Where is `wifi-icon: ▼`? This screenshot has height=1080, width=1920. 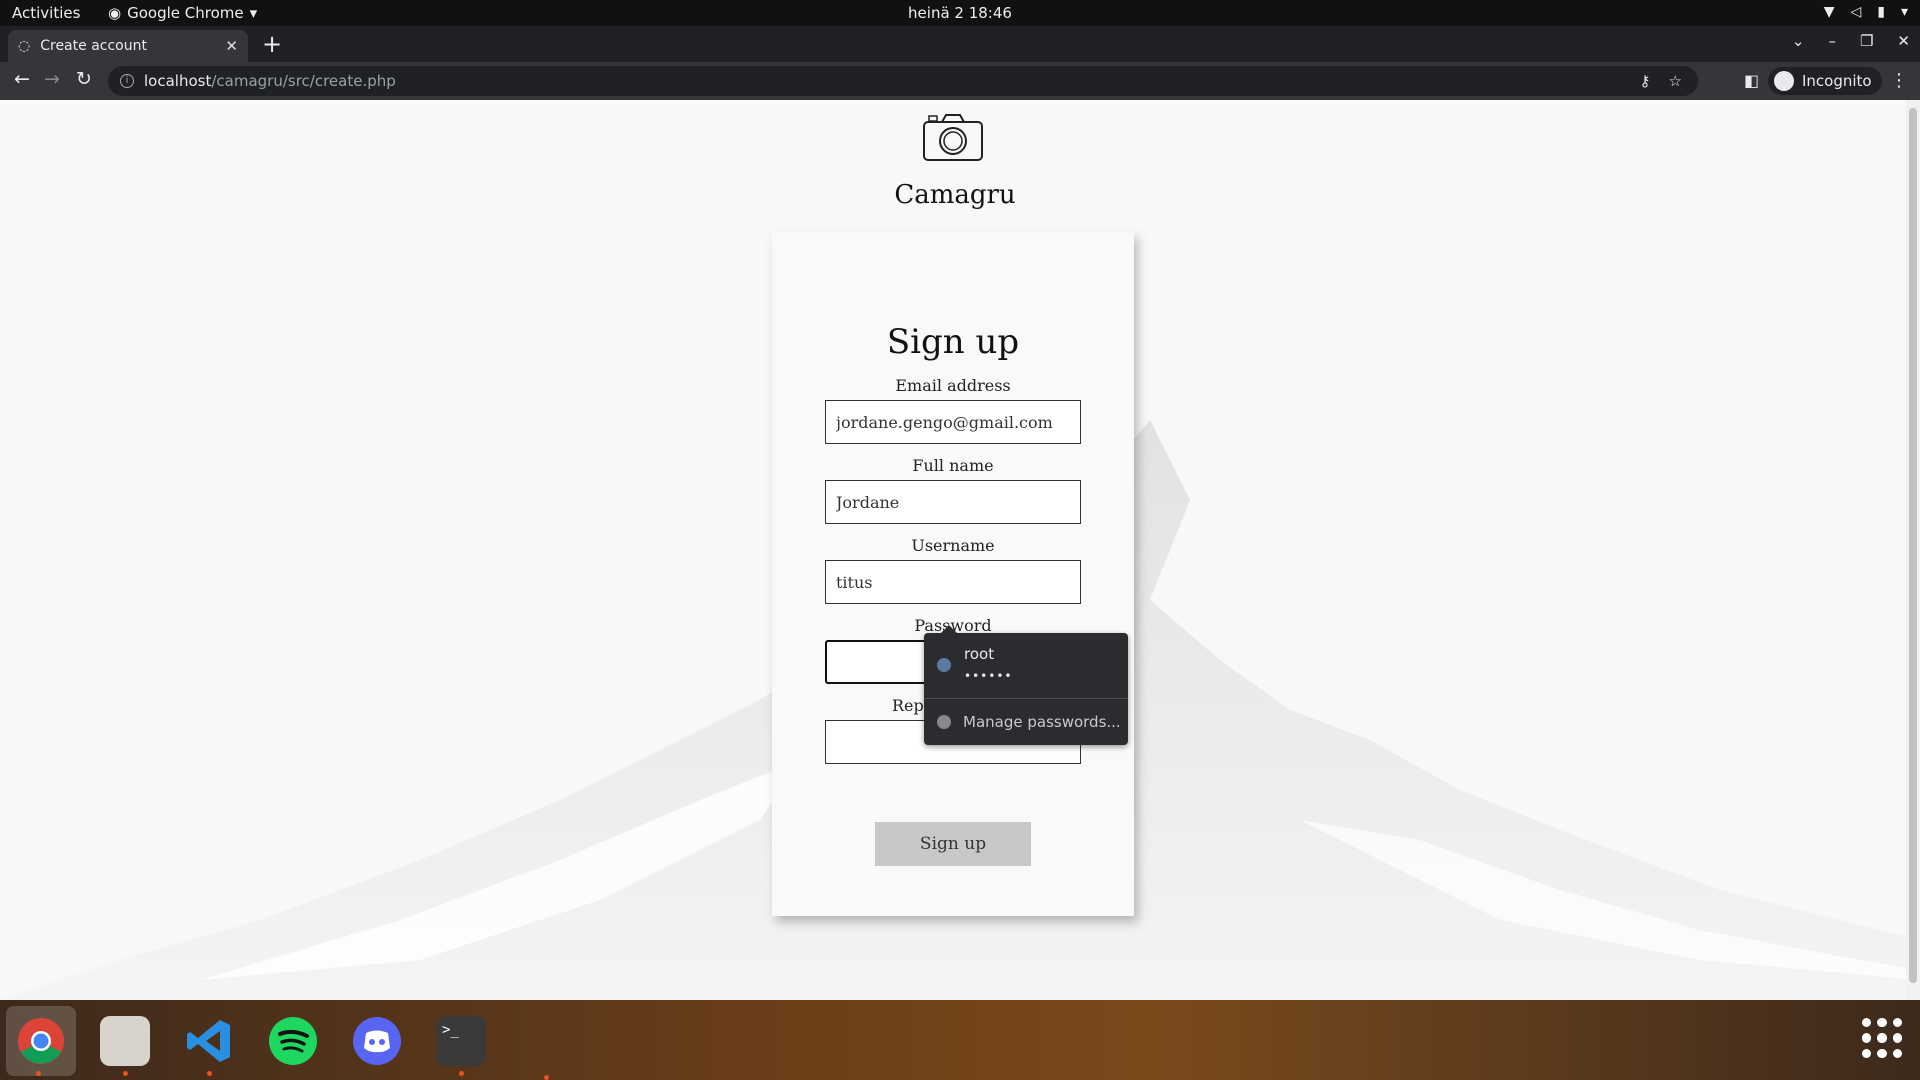 wifi-icon: ▼ is located at coordinates (1829, 12).